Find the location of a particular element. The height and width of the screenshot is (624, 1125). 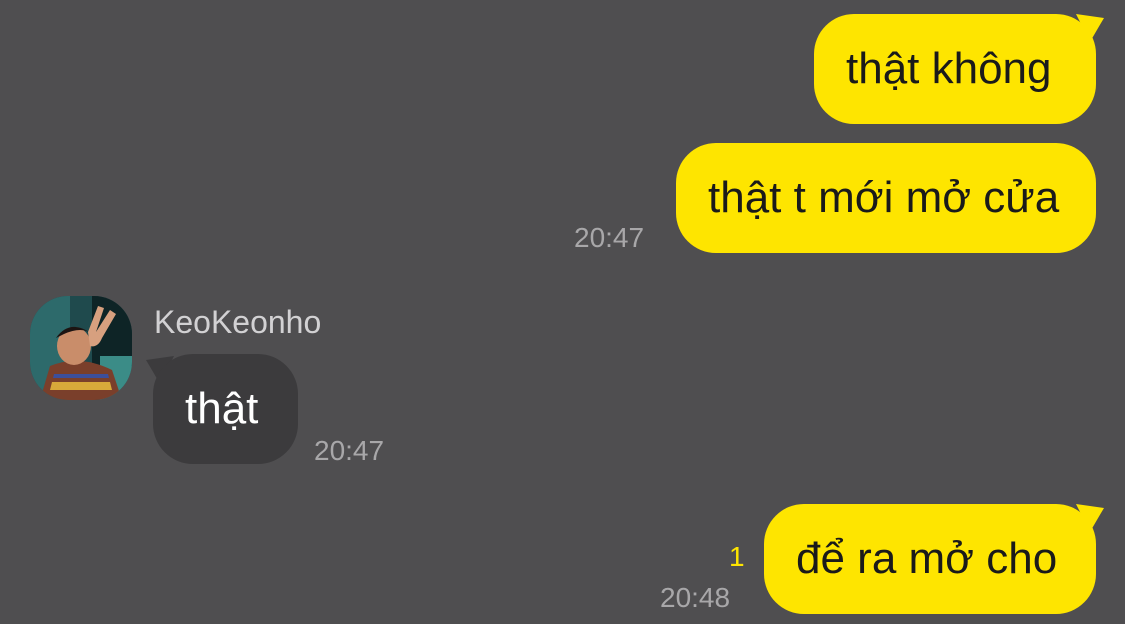

avatar-photo-icon is located at coordinates (81, 348).